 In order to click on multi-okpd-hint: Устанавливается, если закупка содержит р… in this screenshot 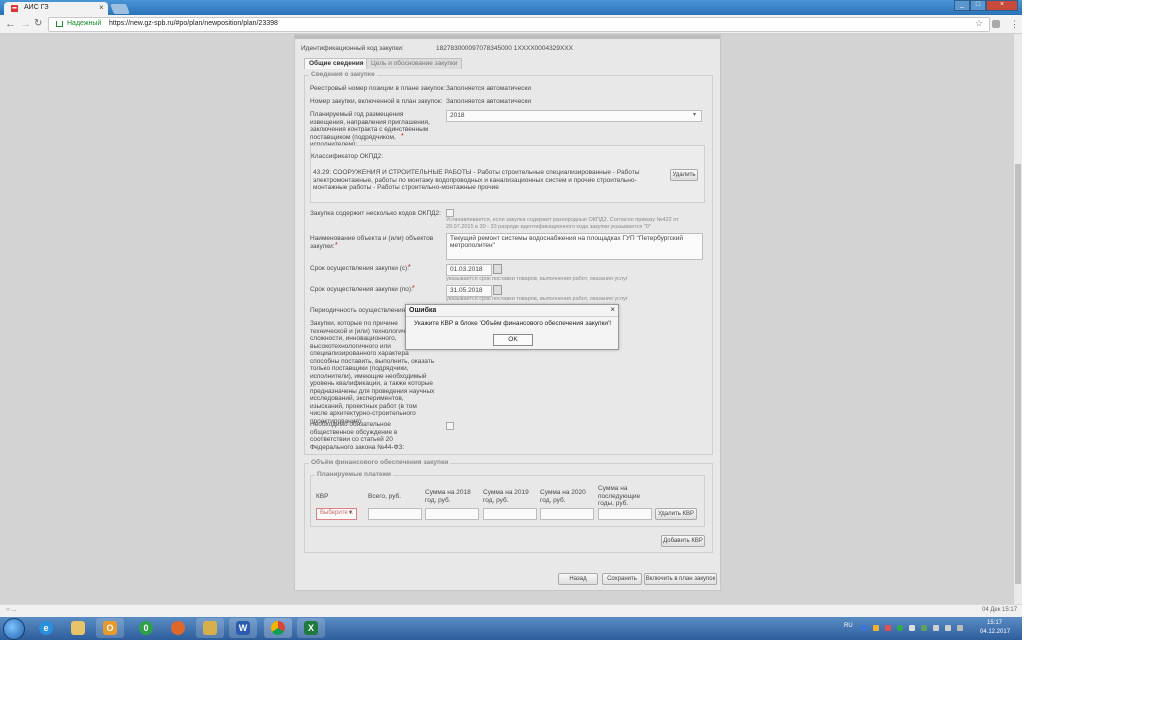, I will do `click(562, 223)`.